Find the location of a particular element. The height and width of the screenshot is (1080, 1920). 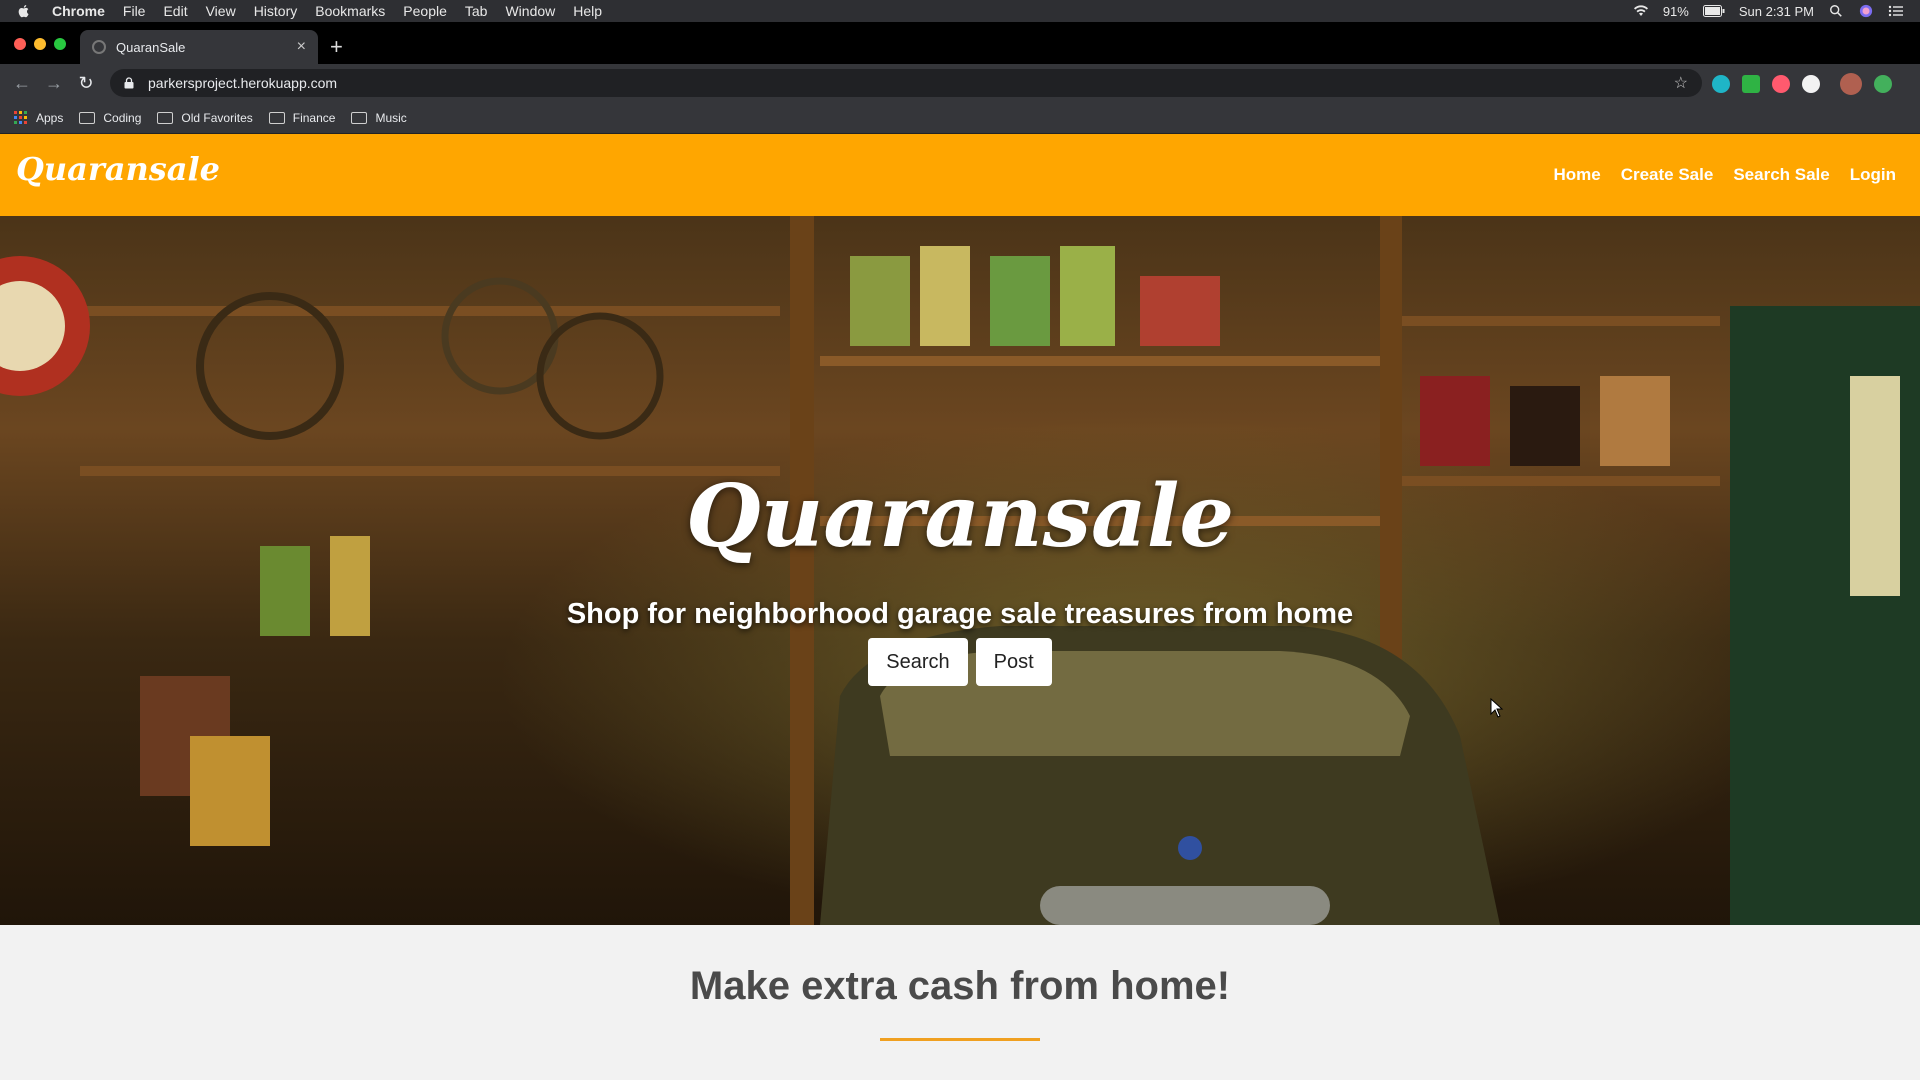

spotlight-search-icon is located at coordinates (1836, 11).